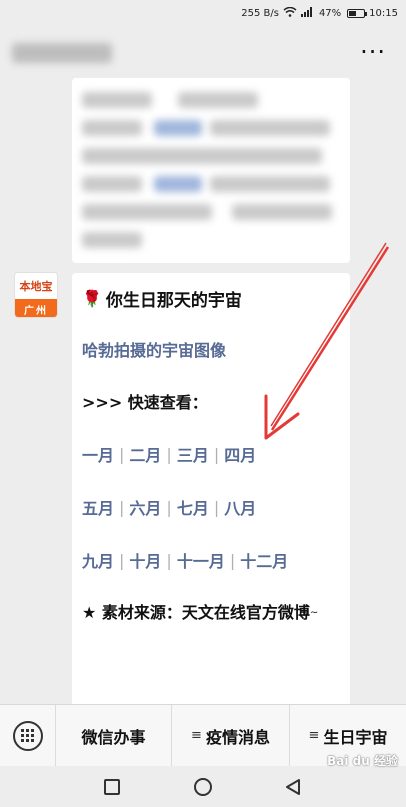  Describe the element at coordinates (362, 761) in the screenshot. I see `watermark-text: Bai du 经验` at that location.